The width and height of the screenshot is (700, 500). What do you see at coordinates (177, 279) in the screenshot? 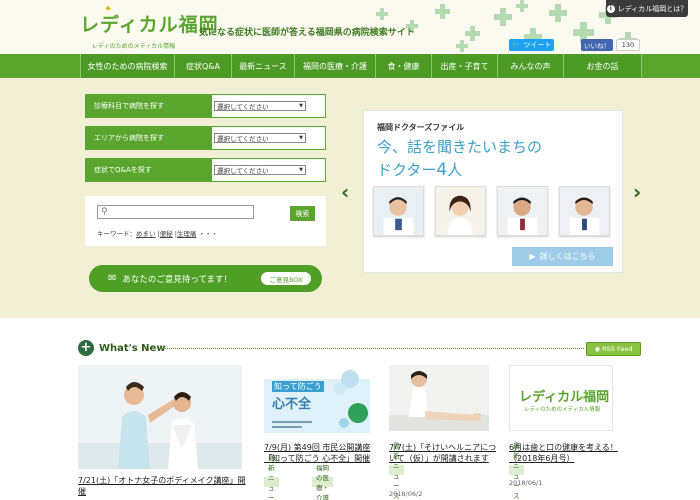
I see `opinion-label: あなたのご意見待ってます！` at bounding box center [177, 279].